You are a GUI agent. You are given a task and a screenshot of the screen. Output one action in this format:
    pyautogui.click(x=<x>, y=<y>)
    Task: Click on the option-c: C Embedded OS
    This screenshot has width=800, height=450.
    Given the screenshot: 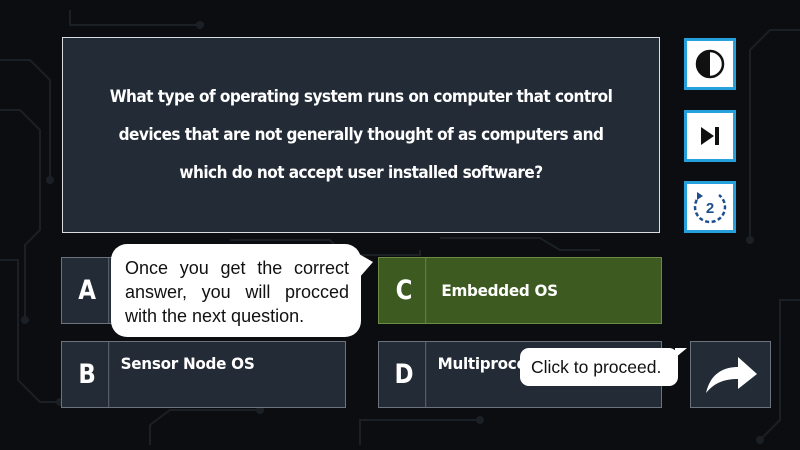 What is the action you would take?
    pyautogui.click(x=520, y=290)
    